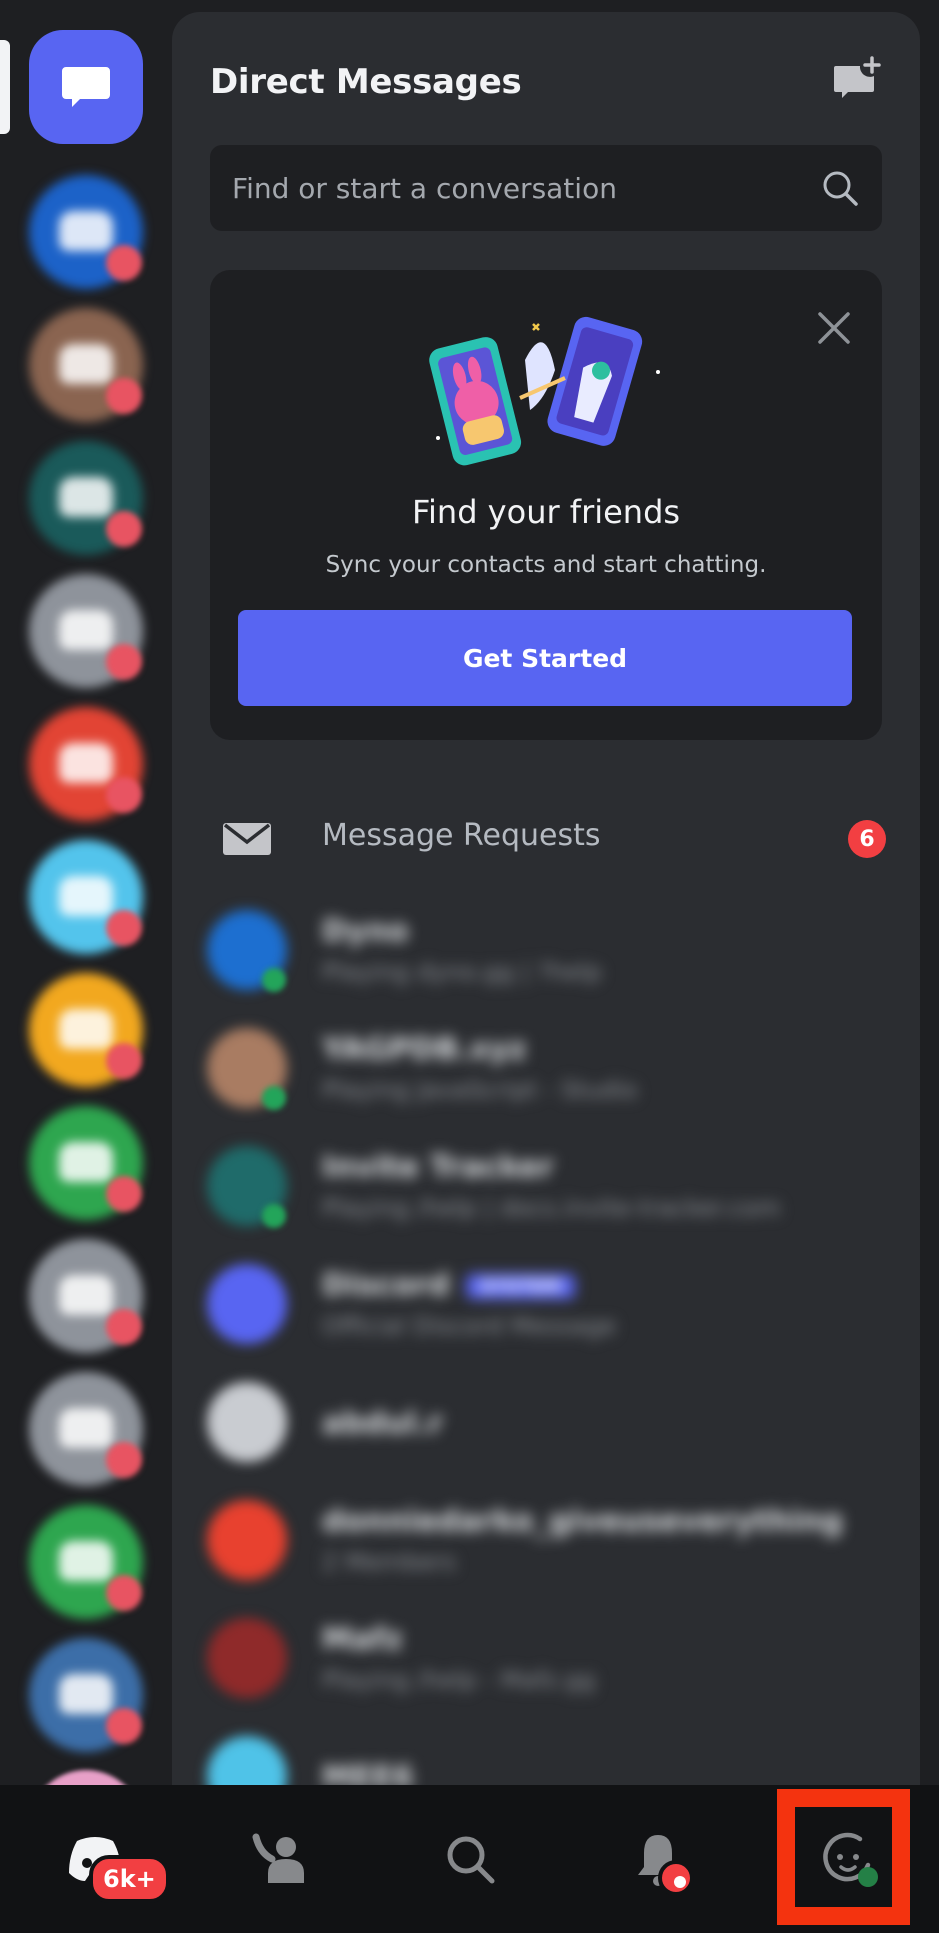 This screenshot has width=939, height=1933. I want to click on nav-search, so click(470, 1859).